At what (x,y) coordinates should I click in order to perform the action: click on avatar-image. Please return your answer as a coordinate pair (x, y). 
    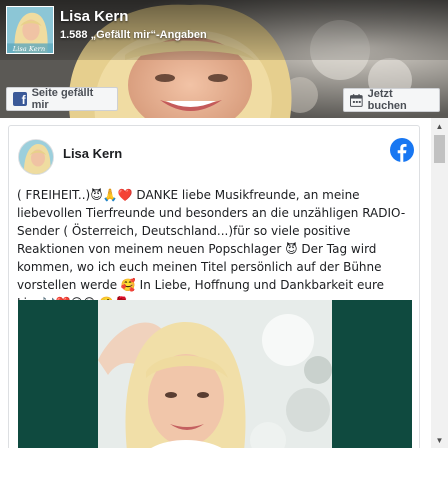
    Looking at the image, I should click on (36, 157).